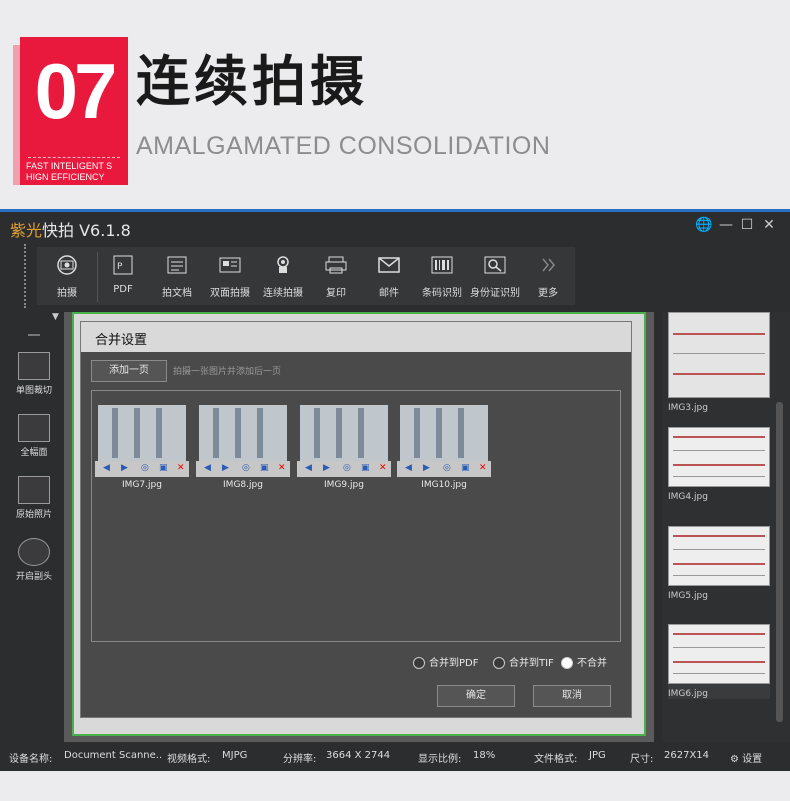  Describe the element at coordinates (779, 562) in the screenshot. I see `thumbnail-scrollbar` at that location.